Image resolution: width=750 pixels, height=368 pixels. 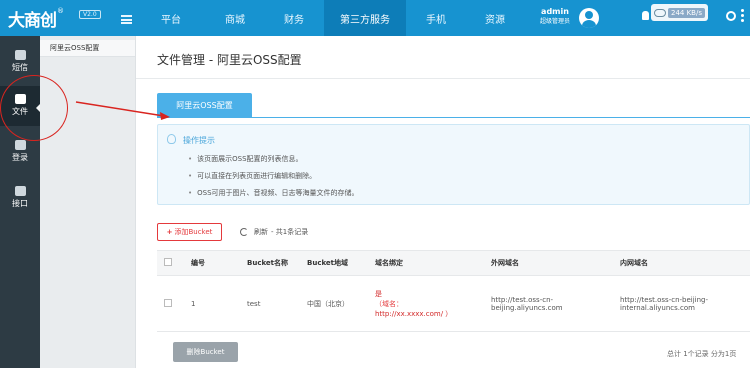 What do you see at coordinates (389, 303) in the screenshot?
I see `domain-note: （域名：` at bounding box center [389, 303].